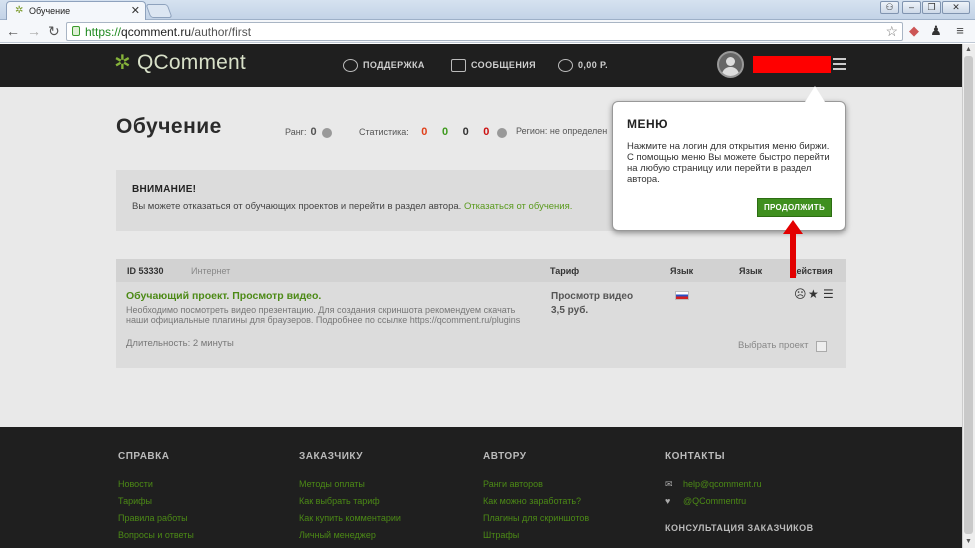  I want to click on nav-messages: СООБЩЕНИЯ, so click(493, 65).